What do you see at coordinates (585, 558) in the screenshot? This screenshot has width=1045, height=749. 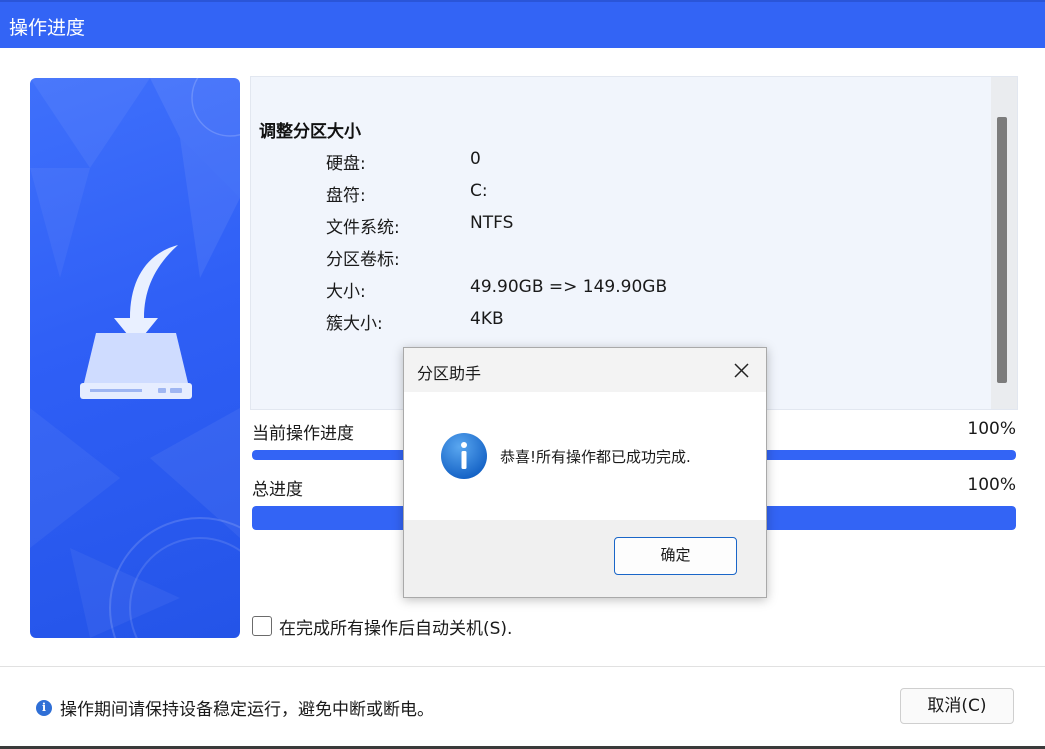 I see `dialog-footer: 确定` at bounding box center [585, 558].